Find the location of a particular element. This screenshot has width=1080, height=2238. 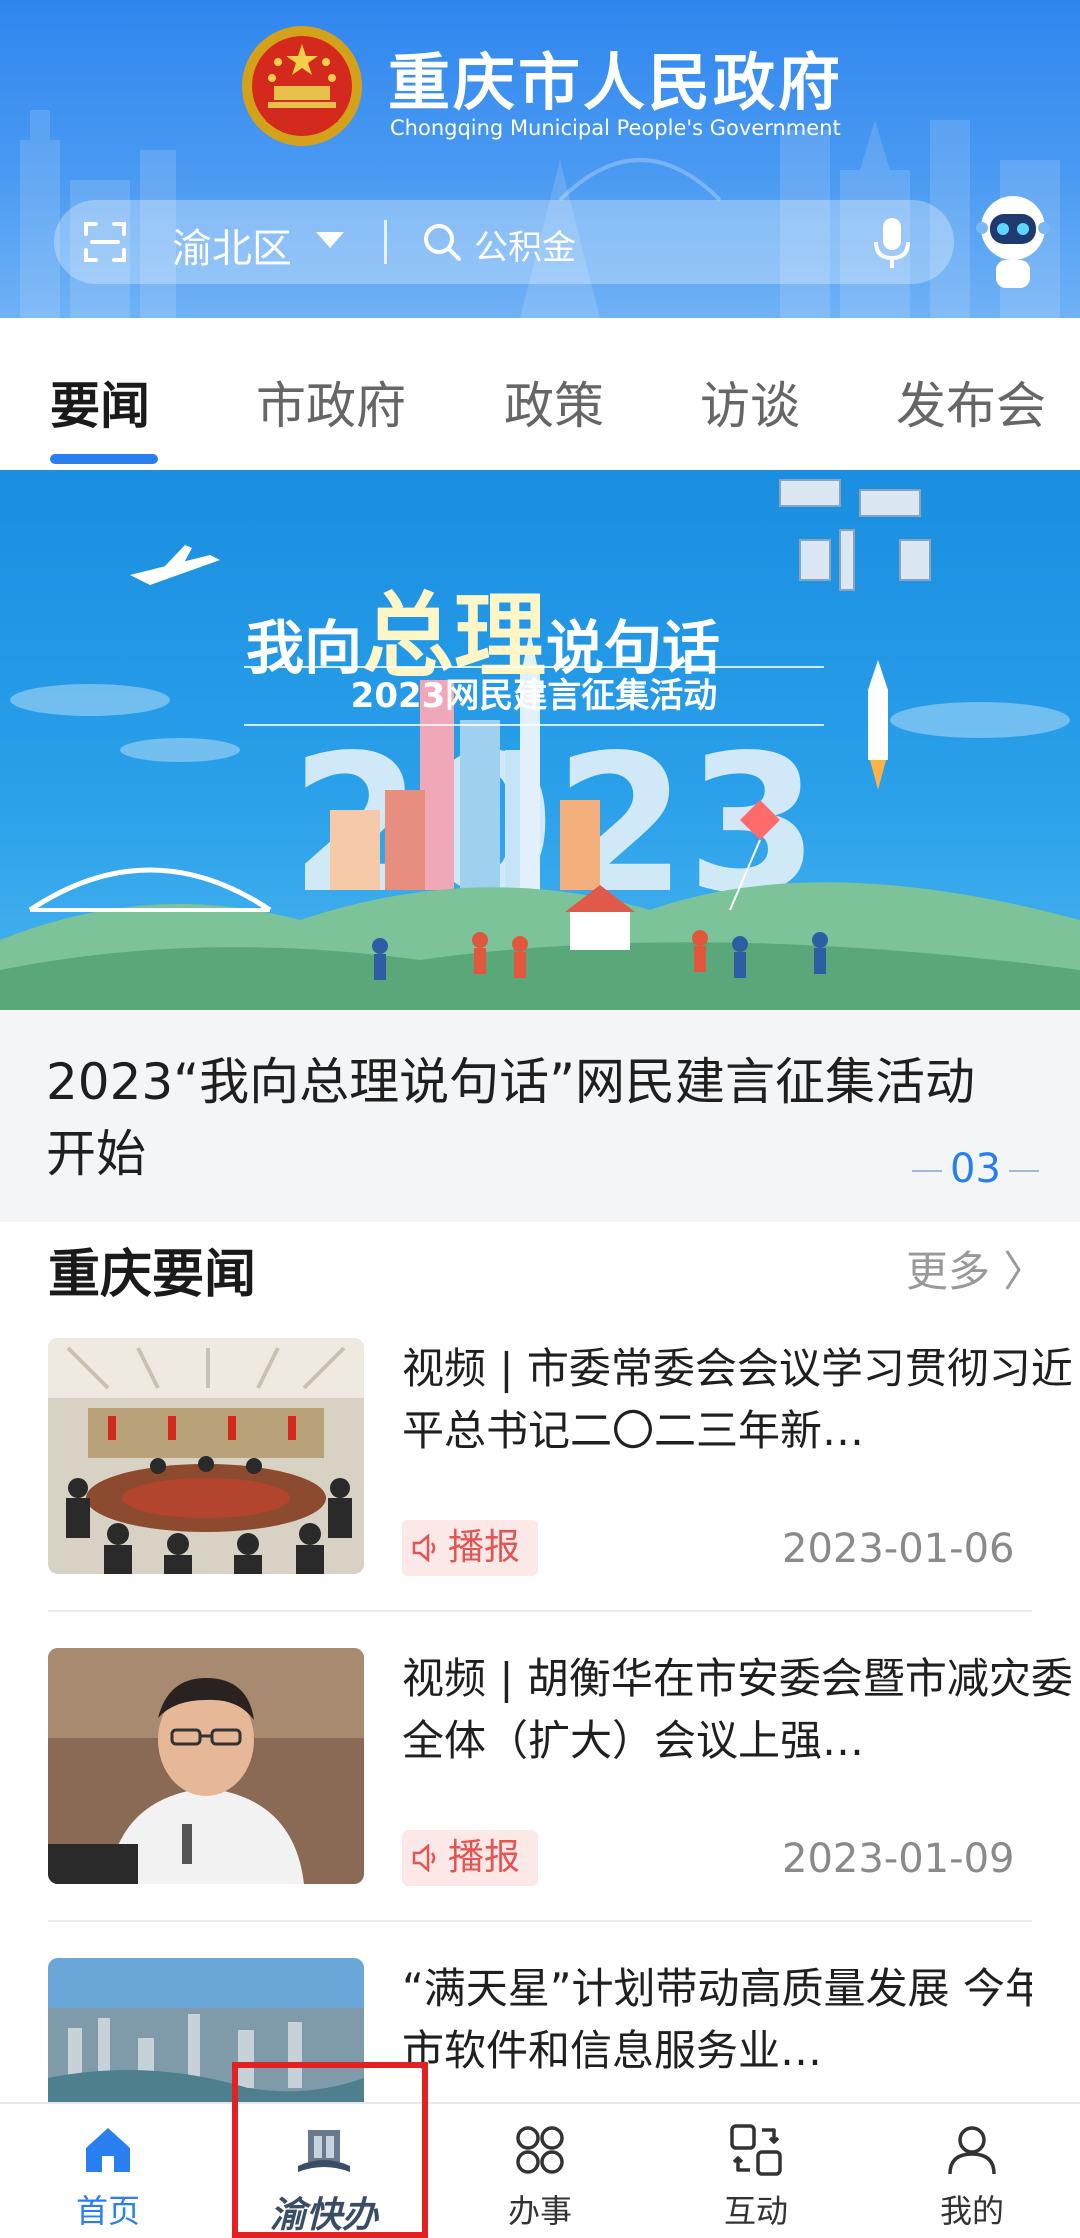

nav-banshi-label: 办事 is located at coordinates (539, 2211).